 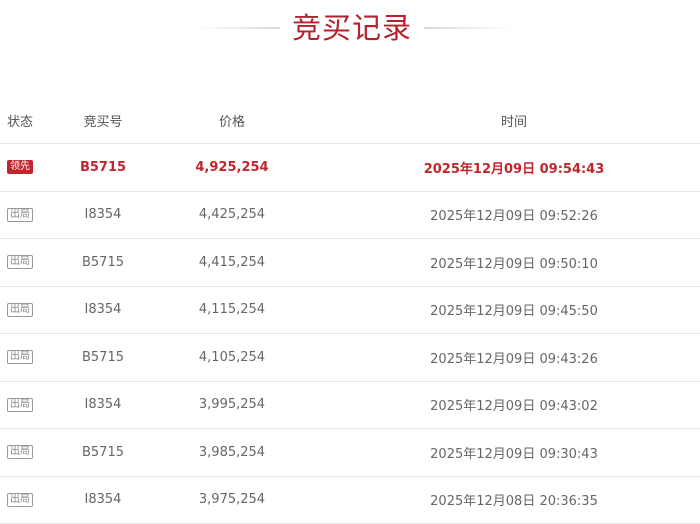 What do you see at coordinates (514, 262) in the screenshot?
I see `time-cell: 2025年12月09日 09:50:10` at bounding box center [514, 262].